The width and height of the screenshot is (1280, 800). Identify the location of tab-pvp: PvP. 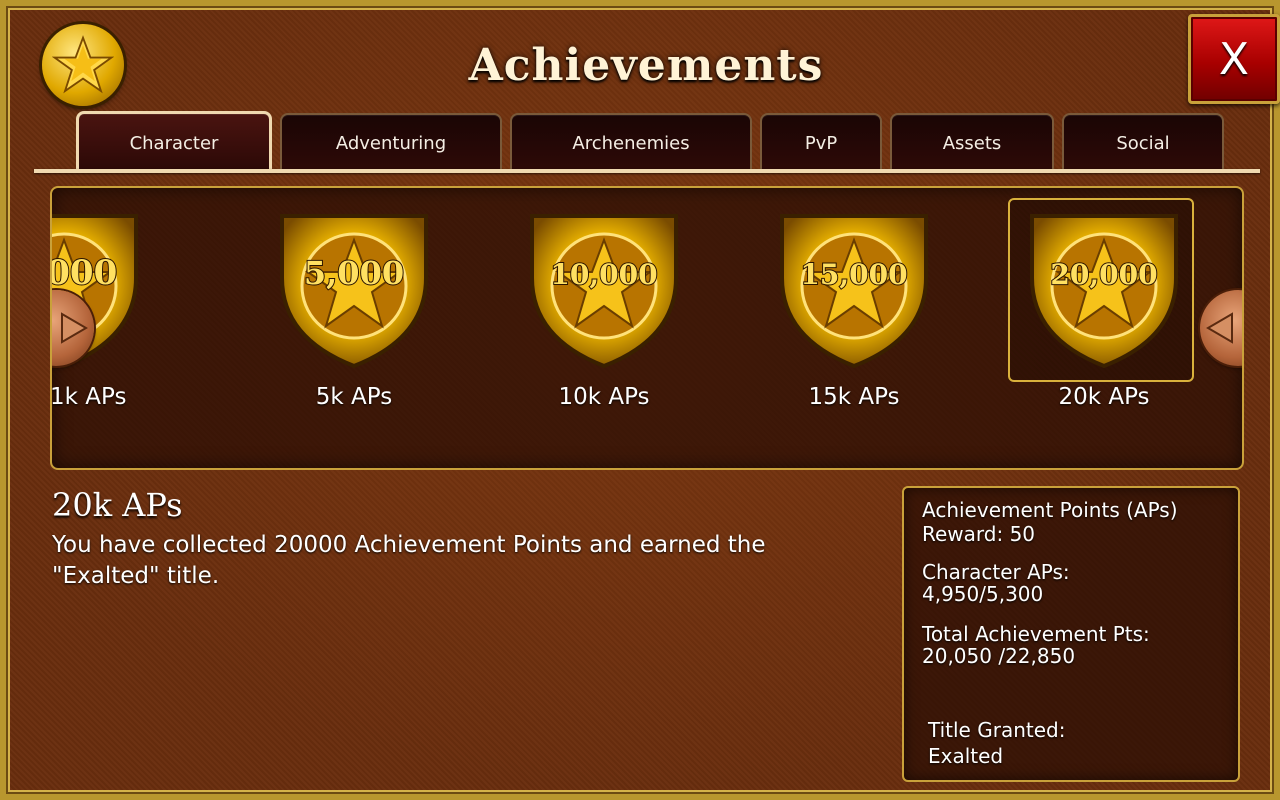
(821, 142).